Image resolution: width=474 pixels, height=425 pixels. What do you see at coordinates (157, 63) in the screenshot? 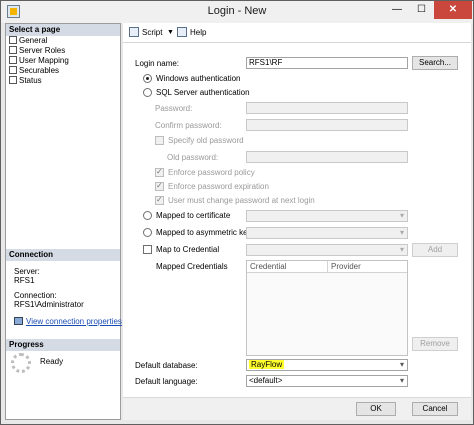
I see `login-name-label: Login name:` at bounding box center [157, 63].